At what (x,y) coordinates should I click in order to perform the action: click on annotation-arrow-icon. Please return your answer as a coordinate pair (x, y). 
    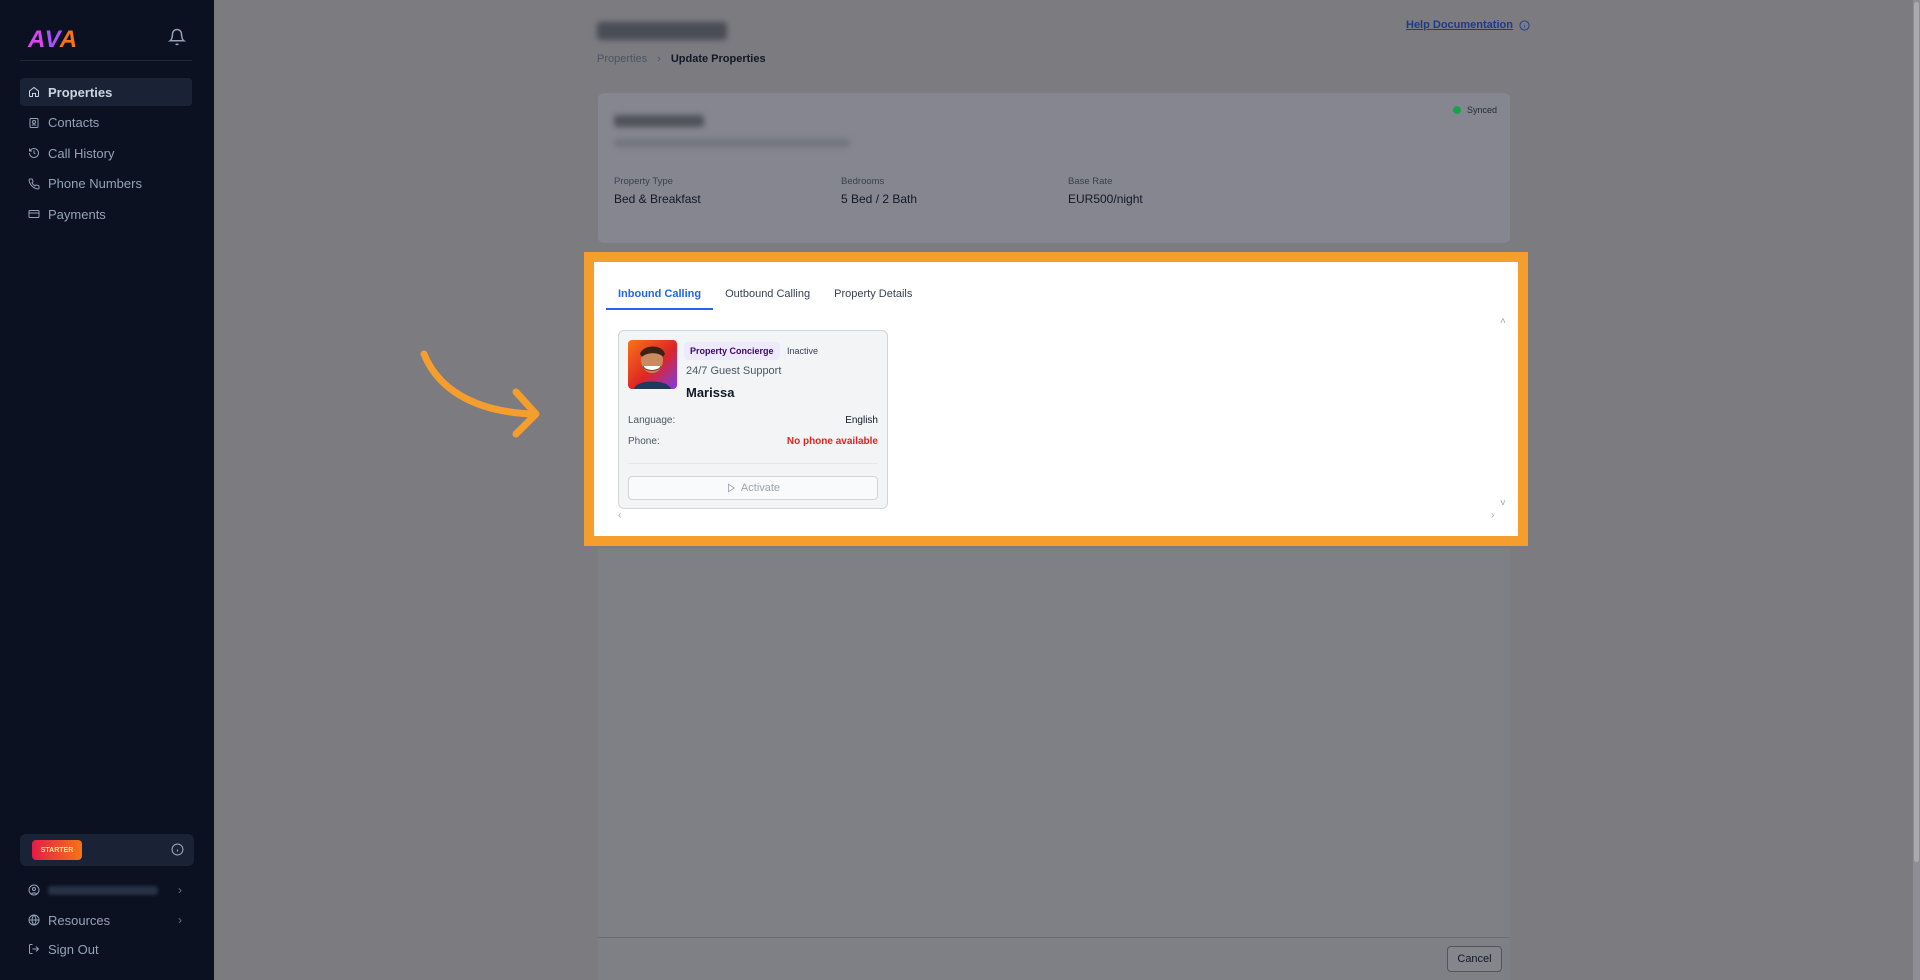
    Looking at the image, I should click on (480, 394).